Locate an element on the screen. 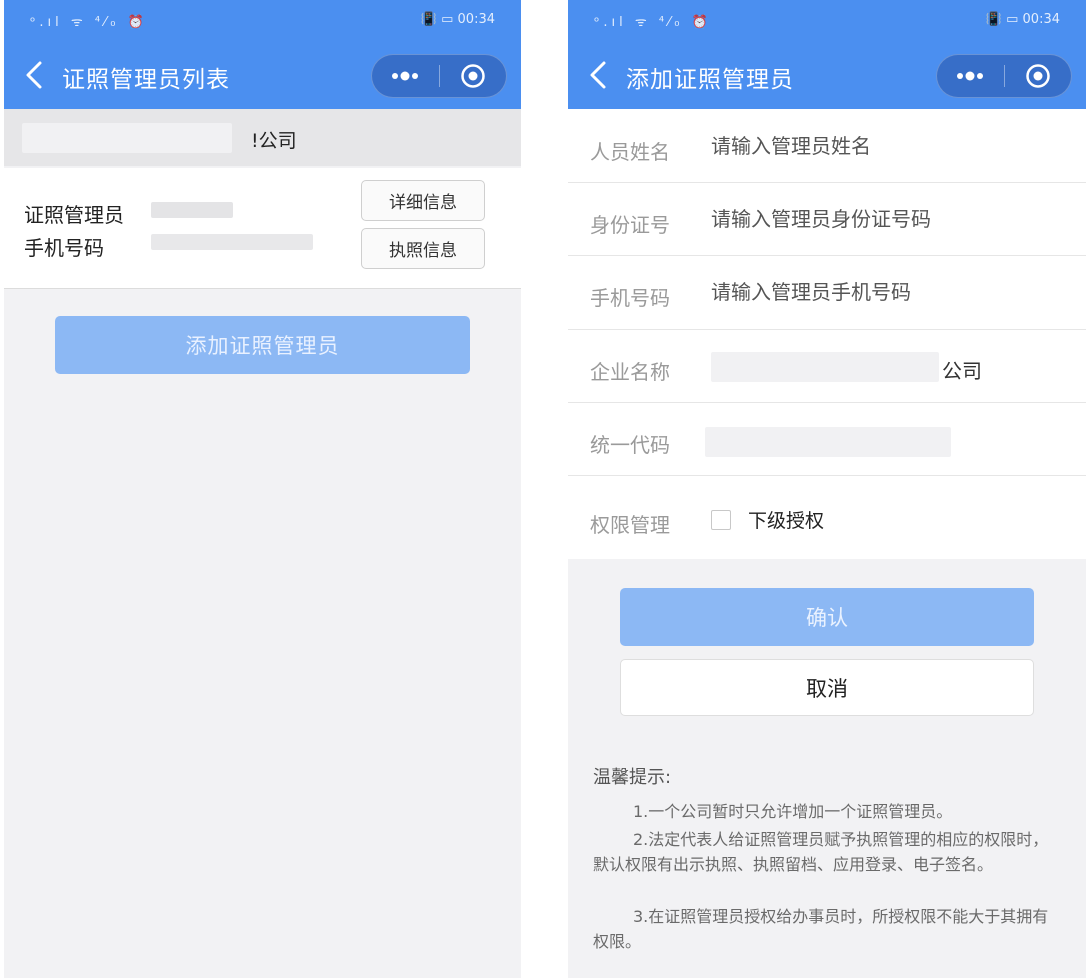 The image size is (1092, 978). permission-label: 权限管理 is located at coordinates (630, 525).